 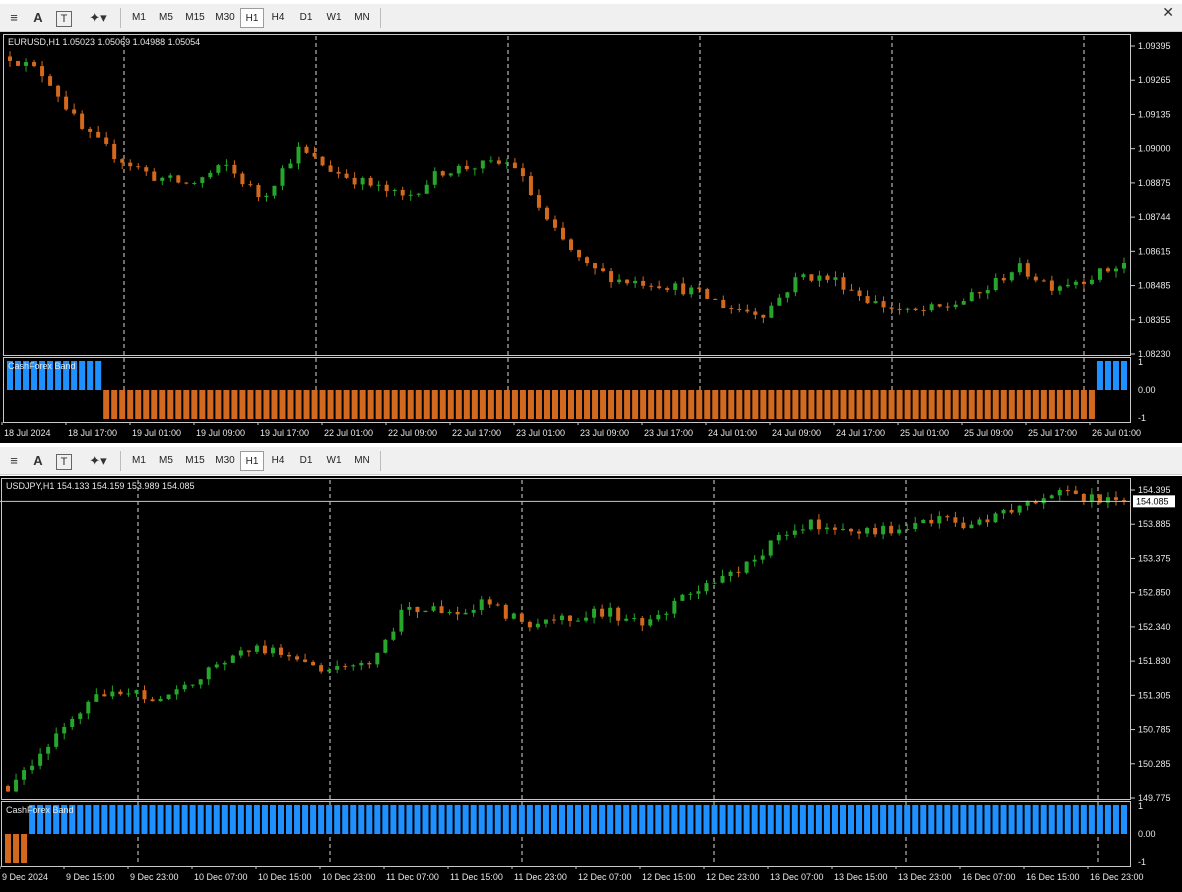 I want to click on y-tick-label: 151.305, so click(x=1154, y=695).